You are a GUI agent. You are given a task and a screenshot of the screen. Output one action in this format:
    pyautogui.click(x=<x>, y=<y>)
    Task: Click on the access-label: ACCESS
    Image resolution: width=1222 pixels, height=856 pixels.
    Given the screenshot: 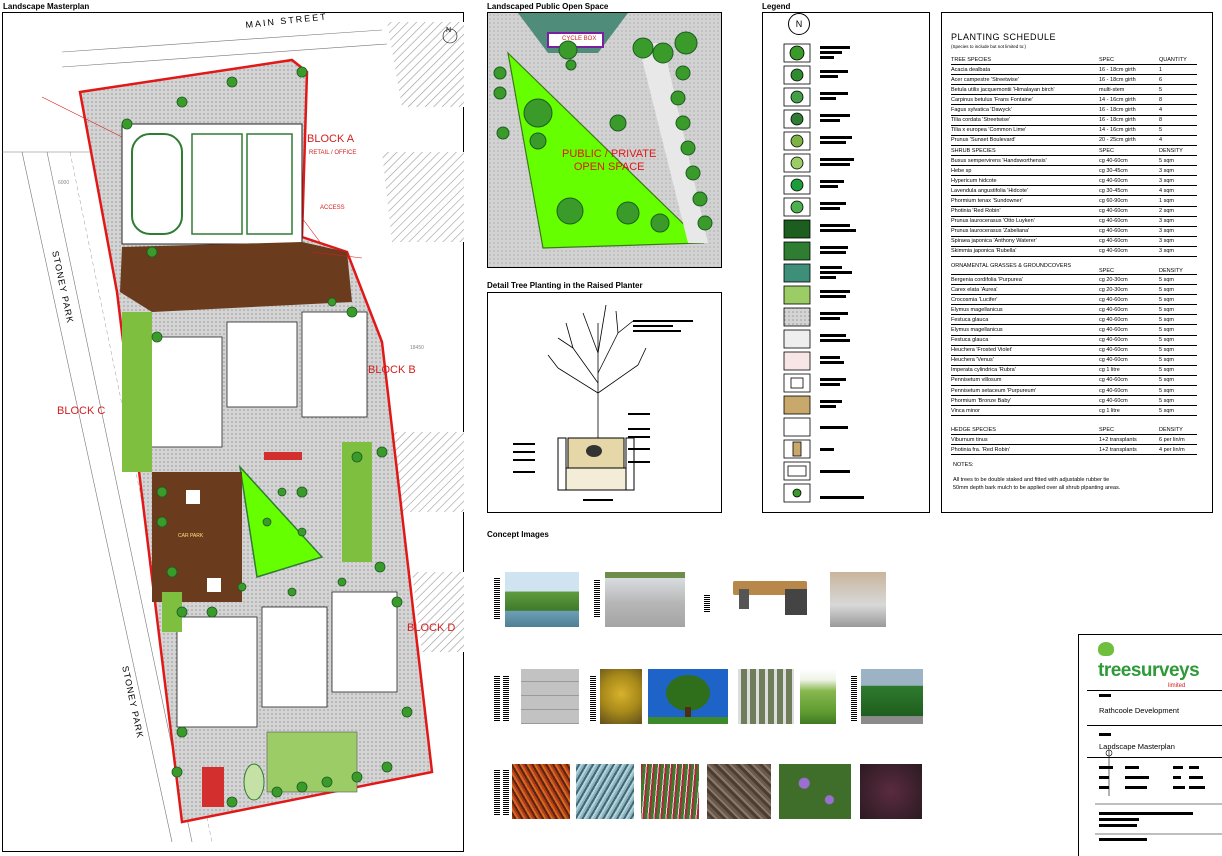 What is the action you would take?
    pyautogui.click(x=332, y=208)
    